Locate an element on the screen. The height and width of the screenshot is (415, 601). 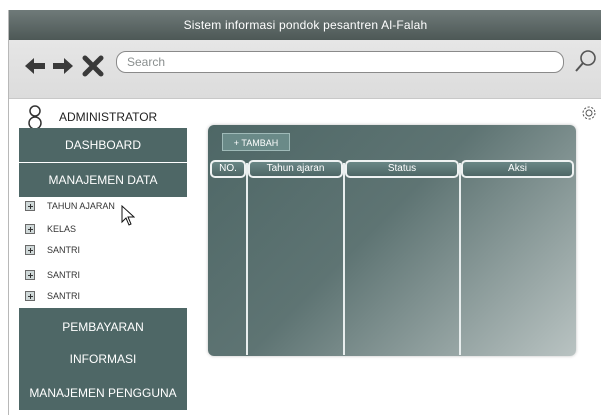
arrow-right-icon is located at coordinates (63, 66).